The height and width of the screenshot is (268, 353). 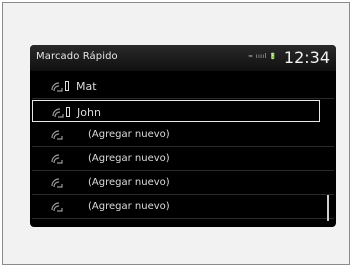 I want to click on screen-title: Marcado Rápido, so click(x=77, y=56).